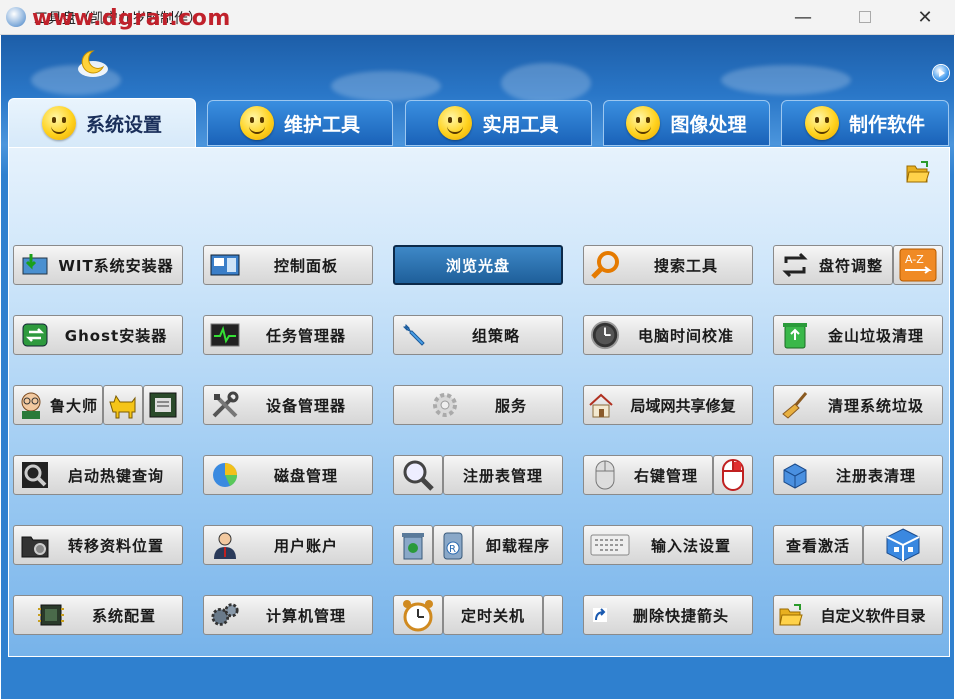 The height and width of the screenshot is (699, 955). Describe the element at coordinates (98, 545) in the screenshot. I see `move-data-location-button: 转移资料位置` at that location.